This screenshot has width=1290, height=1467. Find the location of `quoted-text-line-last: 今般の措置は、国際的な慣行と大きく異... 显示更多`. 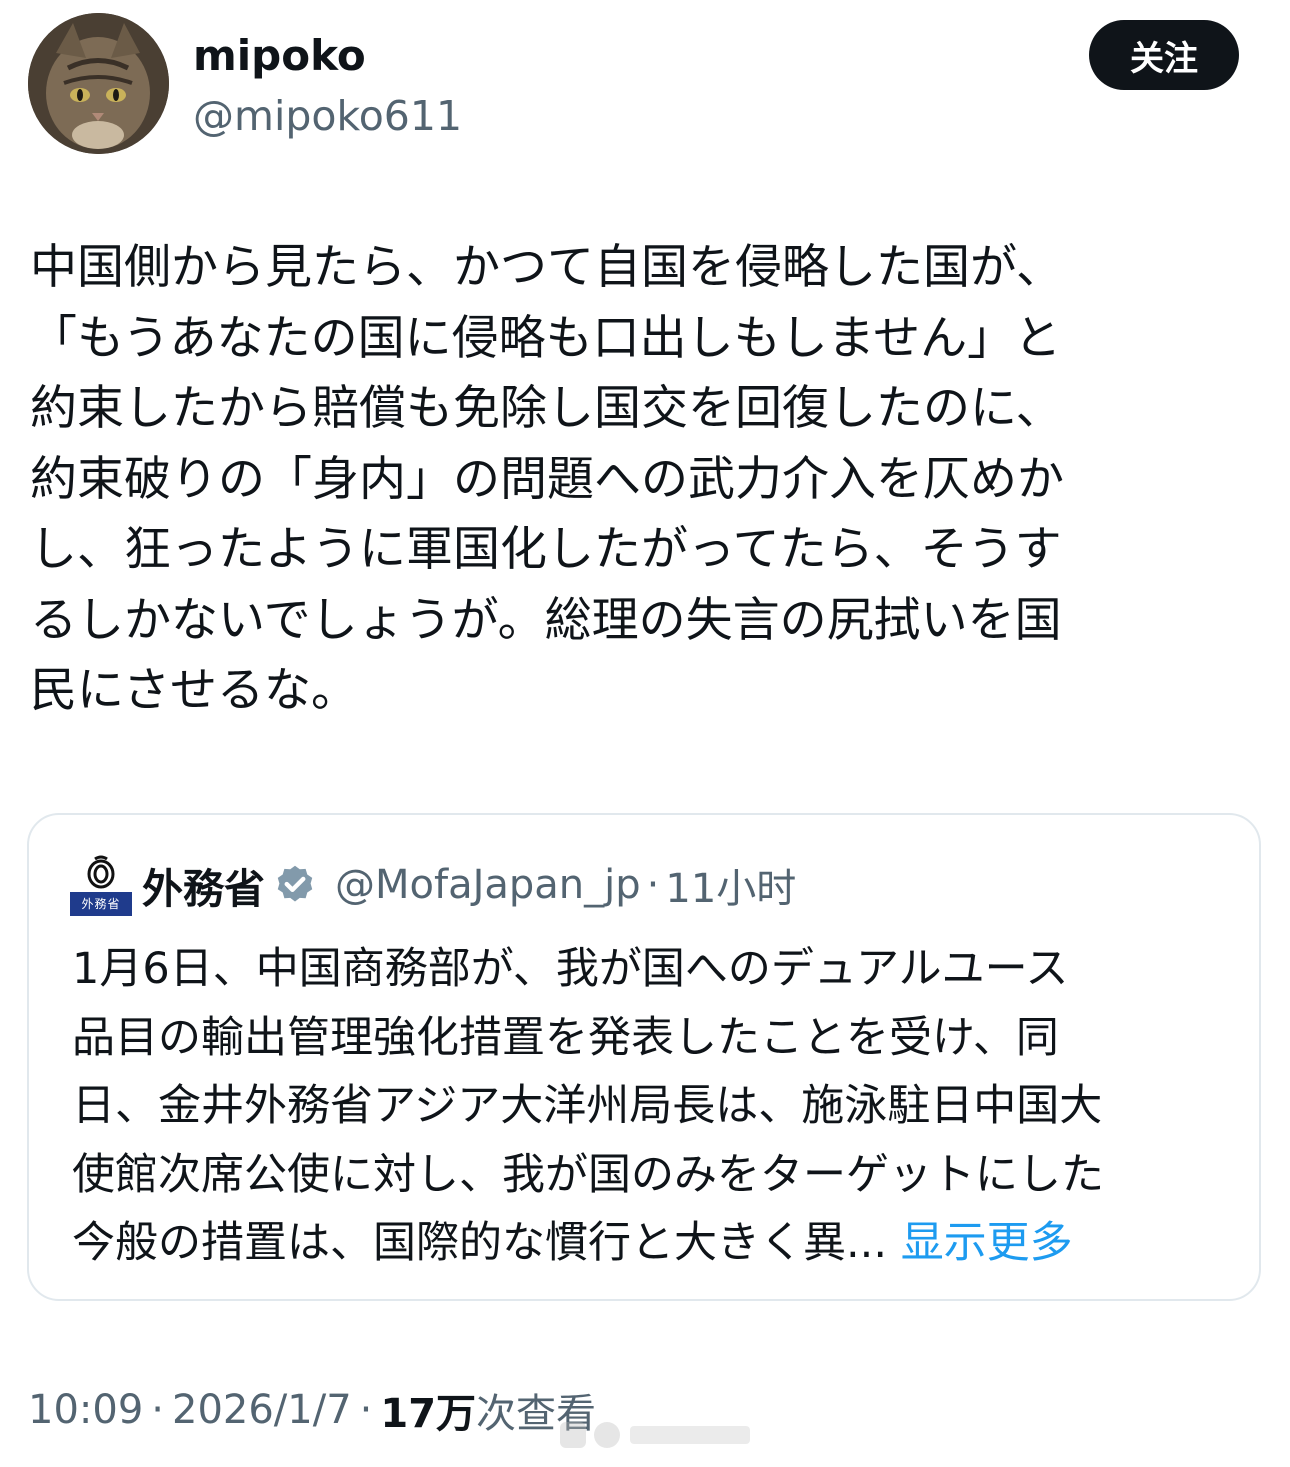

quoted-text-line-last: 今般の措置は、国際的な慣行と大きく異... 显示更多 is located at coordinates (657, 1243).